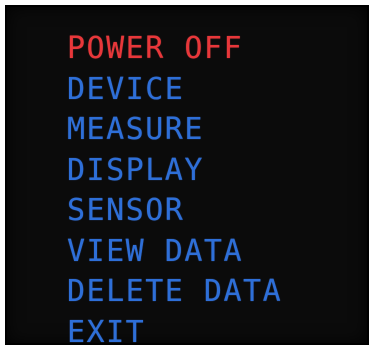 This screenshot has height=353, width=376. What do you see at coordinates (174, 90) in the screenshot?
I see `menu-item-device: DEVICE` at bounding box center [174, 90].